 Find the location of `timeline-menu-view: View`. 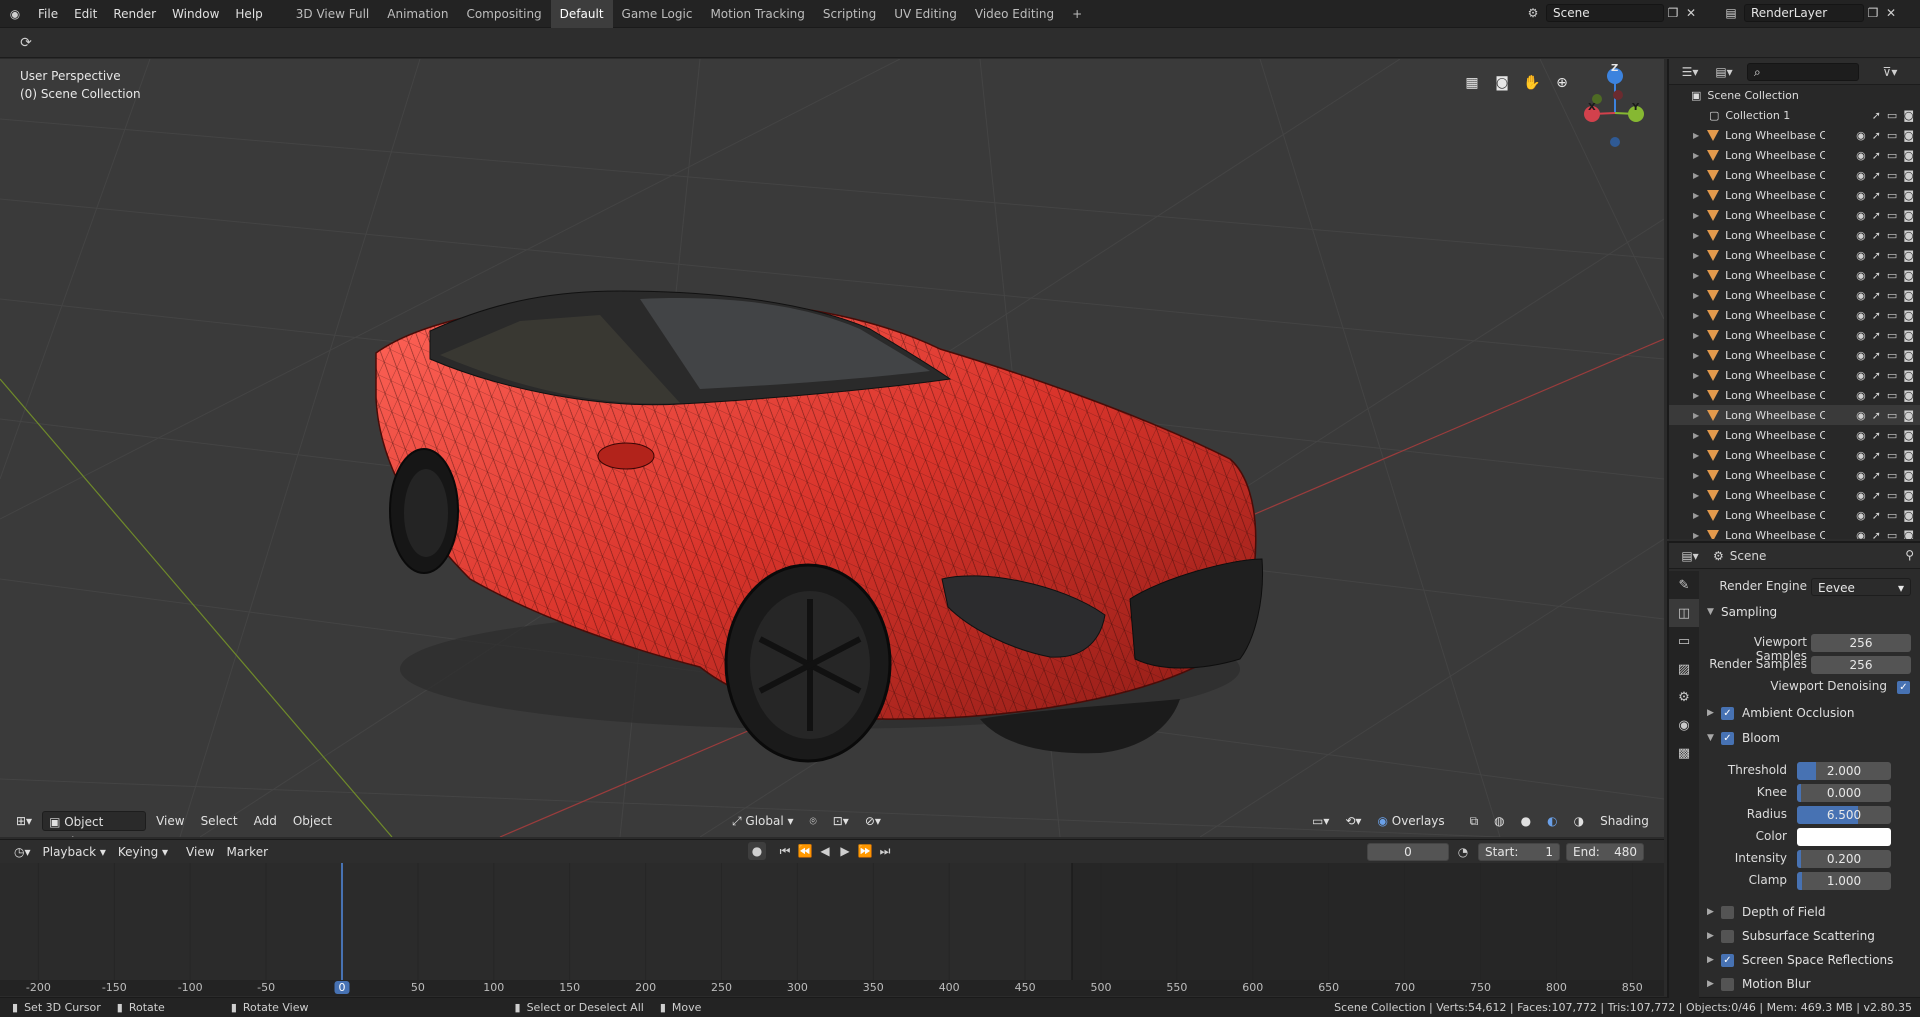

timeline-menu-view: View is located at coordinates (200, 852).